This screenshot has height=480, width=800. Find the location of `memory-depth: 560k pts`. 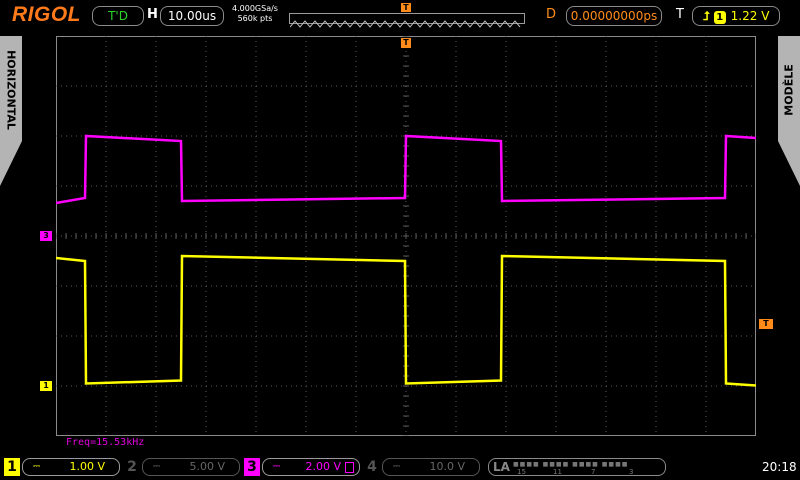

memory-depth: 560k pts is located at coordinates (255, 18).